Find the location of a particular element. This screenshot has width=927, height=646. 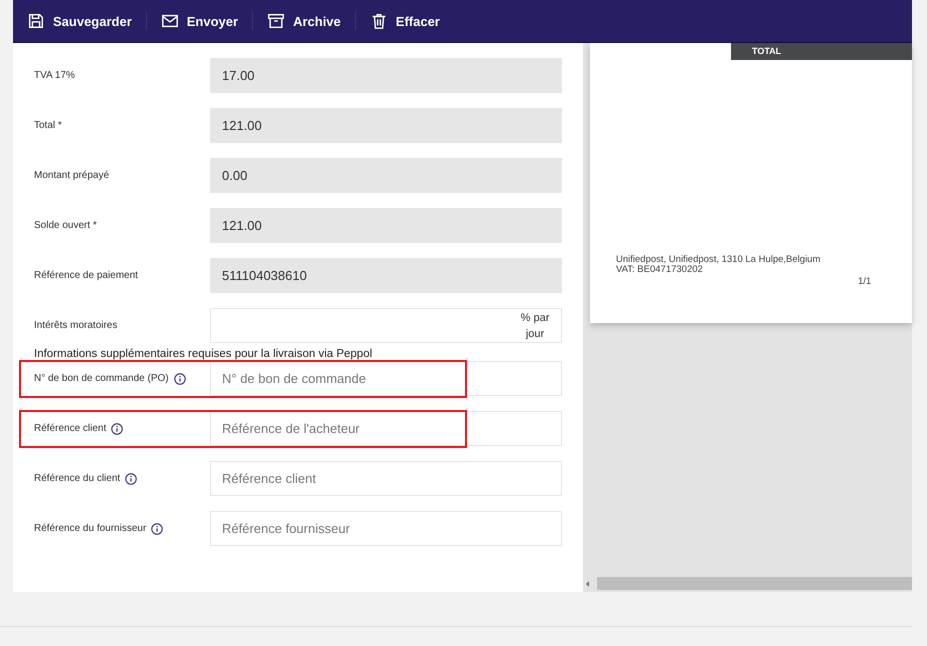

field-label: Montant prépayé is located at coordinates (72, 175).